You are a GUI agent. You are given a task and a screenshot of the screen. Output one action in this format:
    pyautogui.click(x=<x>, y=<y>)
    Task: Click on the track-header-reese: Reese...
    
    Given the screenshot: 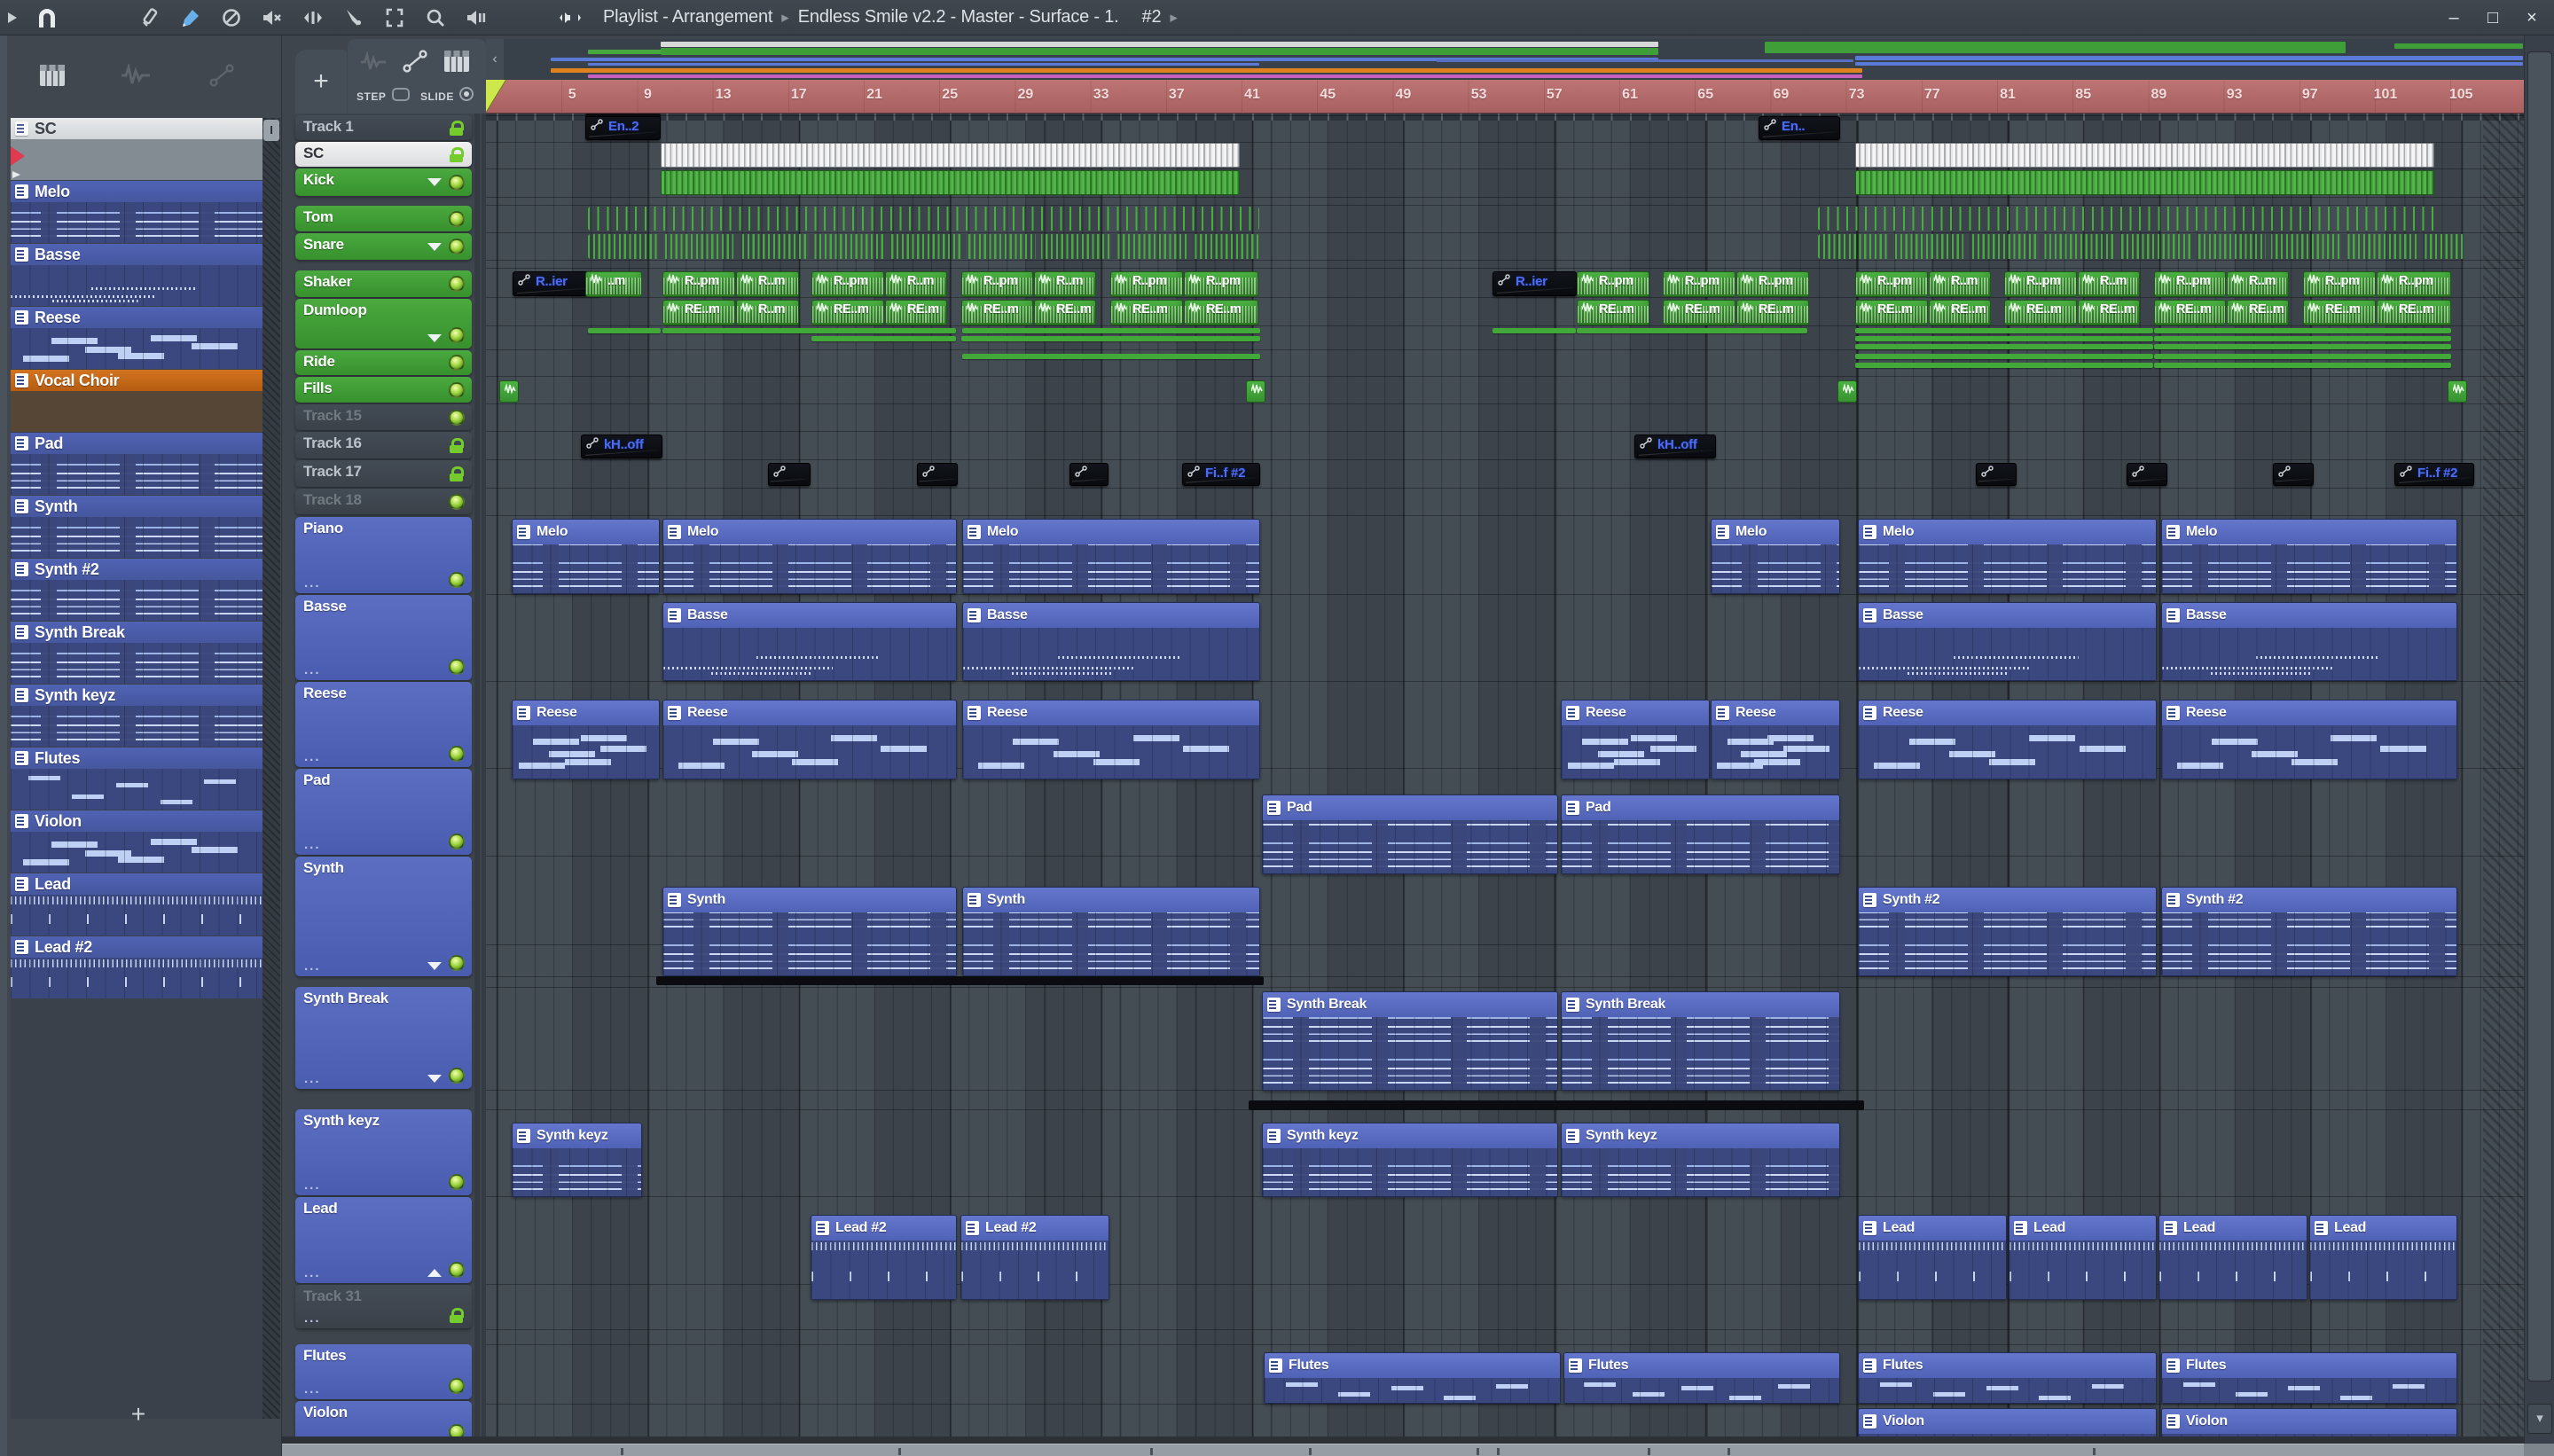 What is the action you would take?
    pyautogui.click(x=383, y=724)
    